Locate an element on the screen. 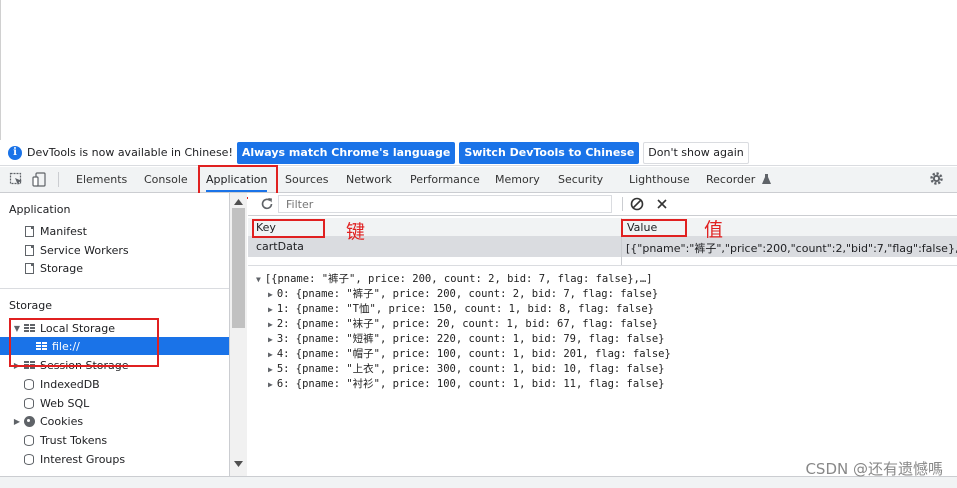 The image size is (957, 488). sidebar-item-indexeddb: IndexedDB is located at coordinates (114, 384).